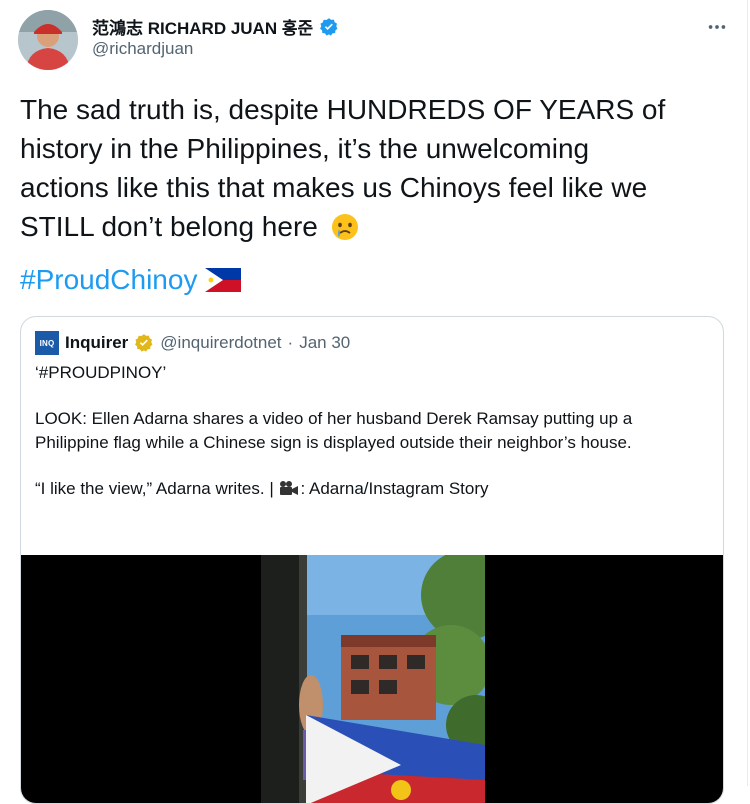 Image resolution: width=750 pixels, height=804 pixels. Describe the element at coordinates (223, 280) in the screenshot. I see `philippines-flag-icon` at that location.